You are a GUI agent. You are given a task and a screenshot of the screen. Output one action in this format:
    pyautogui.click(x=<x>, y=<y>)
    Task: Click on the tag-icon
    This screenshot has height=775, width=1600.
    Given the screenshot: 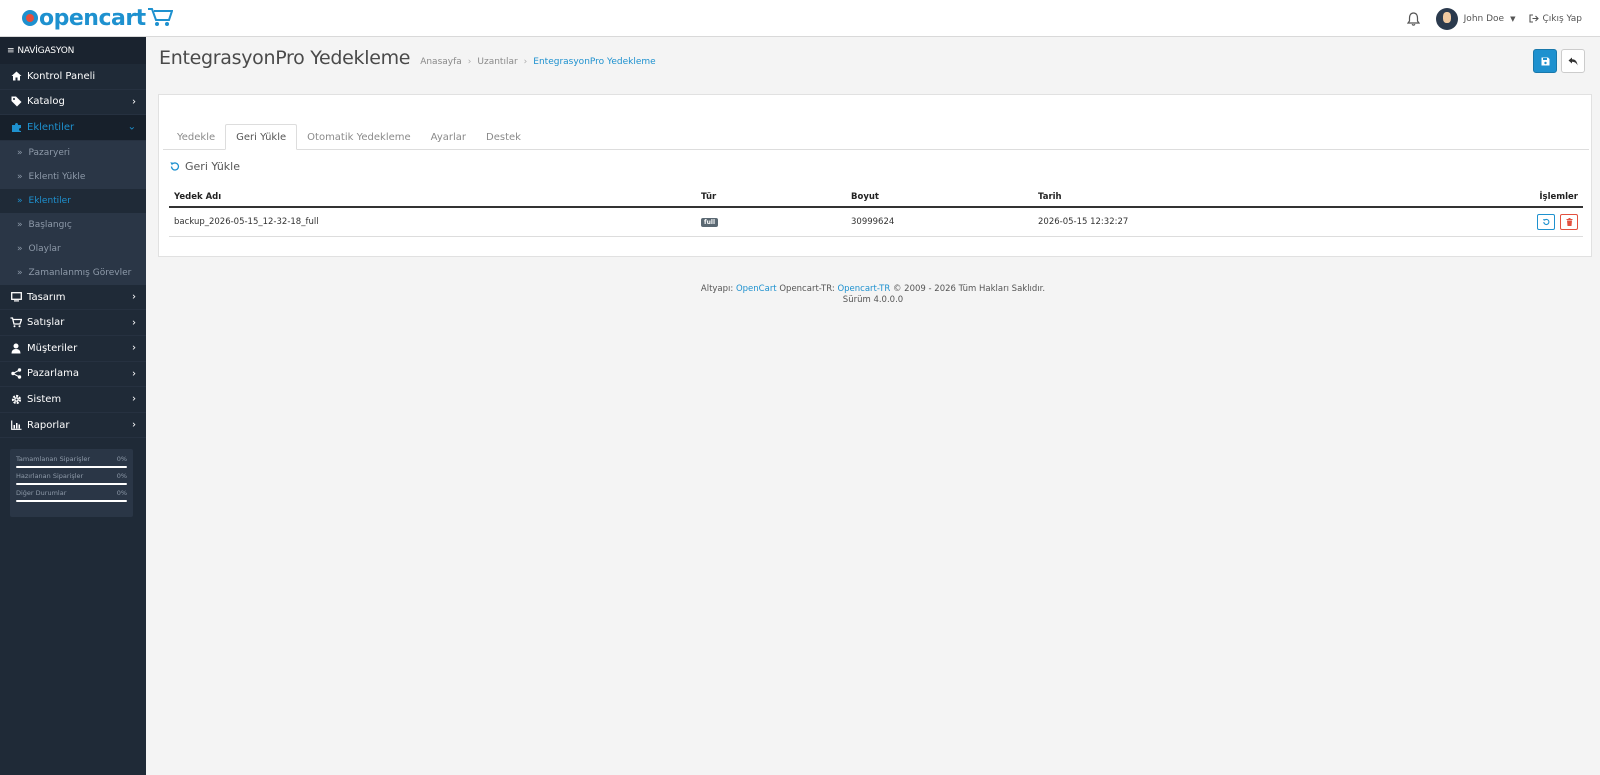 What is the action you would take?
    pyautogui.click(x=16, y=102)
    